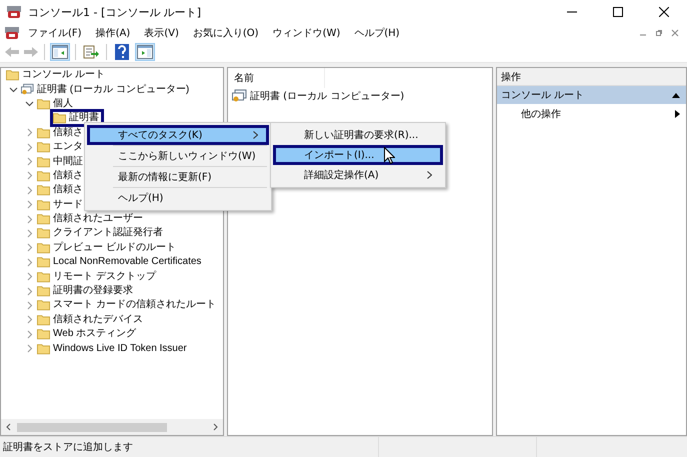 The width and height of the screenshot is (687, 457). I want to click on tree-item-label: サード, so click(68, 204).